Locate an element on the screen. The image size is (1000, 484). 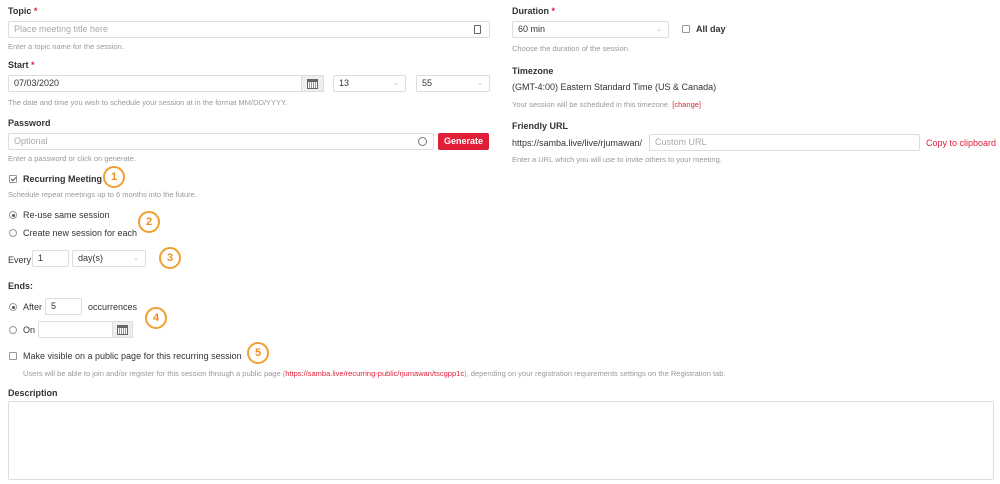
timezone-label: Timezone is located at coordinates (533, 71).